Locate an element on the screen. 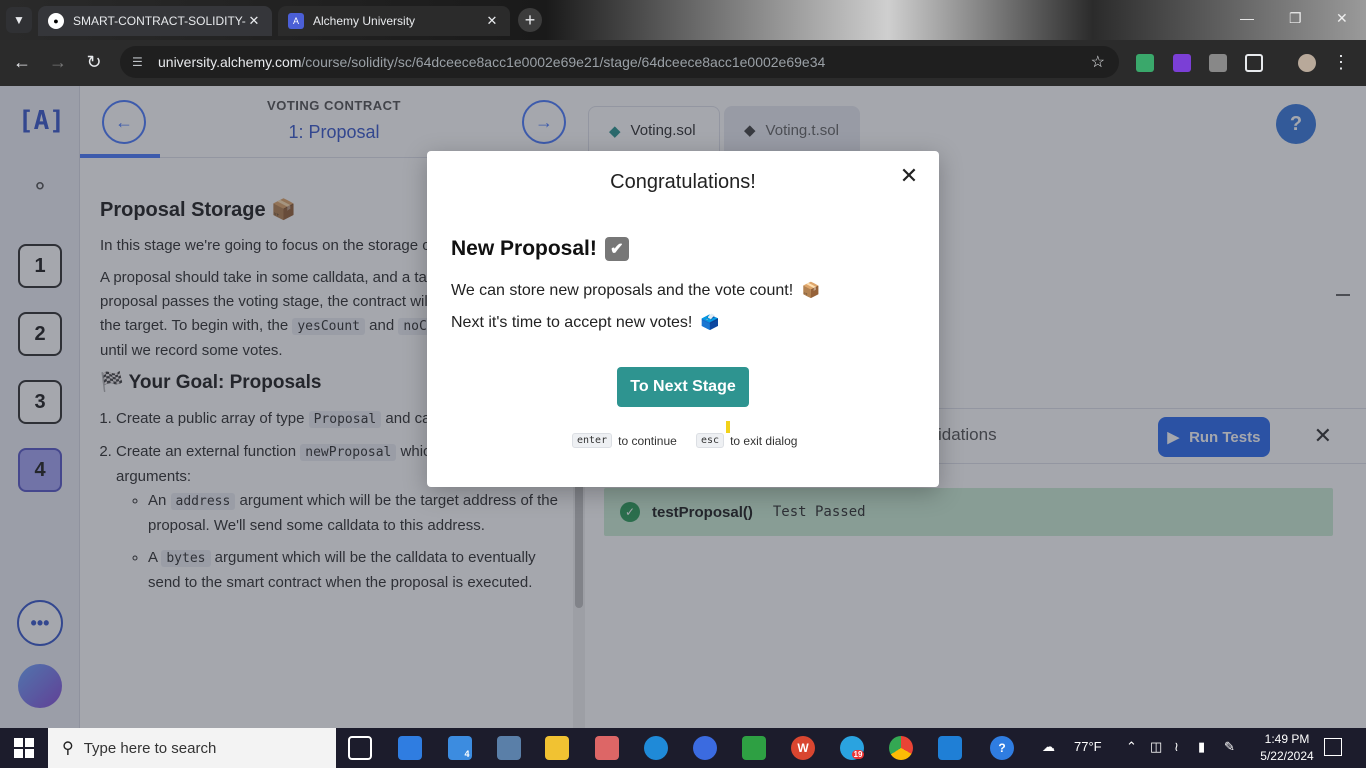 This screenshot has width=1366, height=768. badge-count: 4 is located at coordinates (467, 754).